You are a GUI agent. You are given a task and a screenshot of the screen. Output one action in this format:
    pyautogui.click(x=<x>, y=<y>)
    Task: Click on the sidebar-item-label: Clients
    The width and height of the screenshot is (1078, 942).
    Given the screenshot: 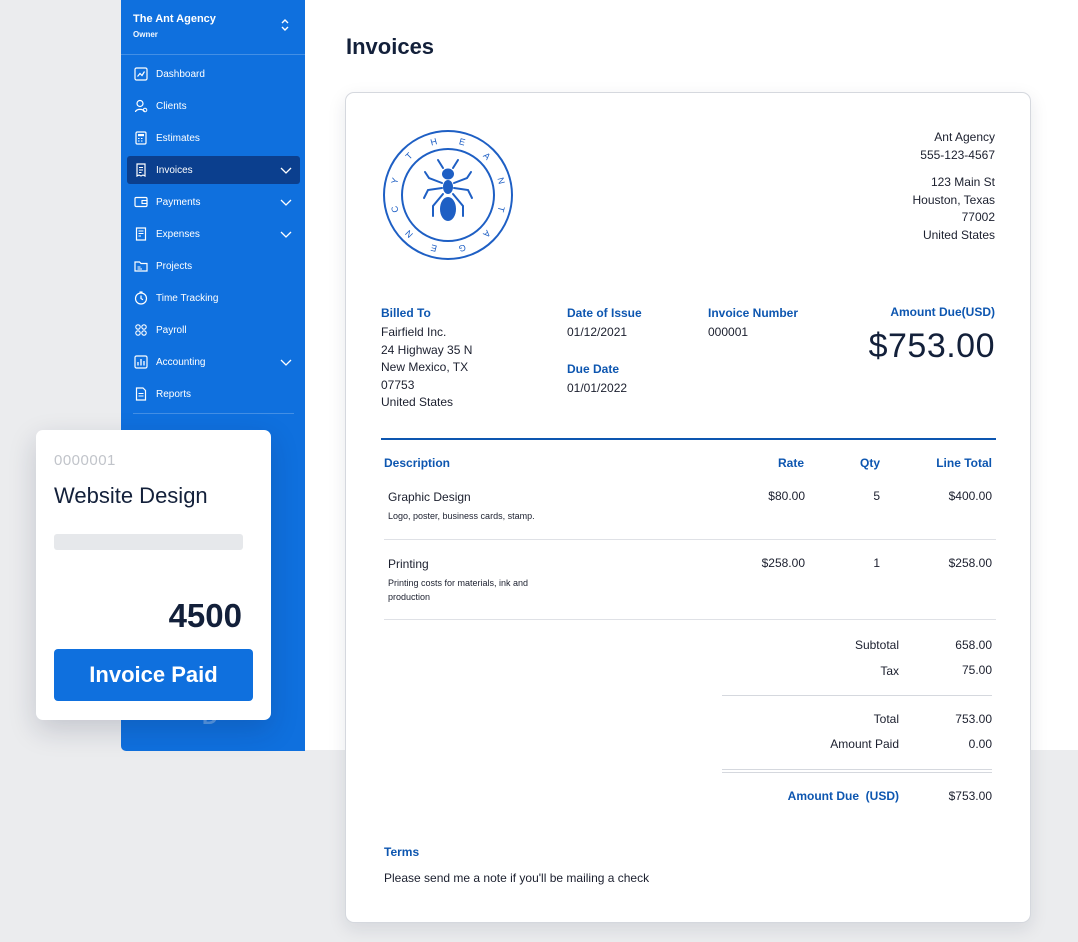 What is the action you would take?
    pyautogui.click(x=171, y=106)
    